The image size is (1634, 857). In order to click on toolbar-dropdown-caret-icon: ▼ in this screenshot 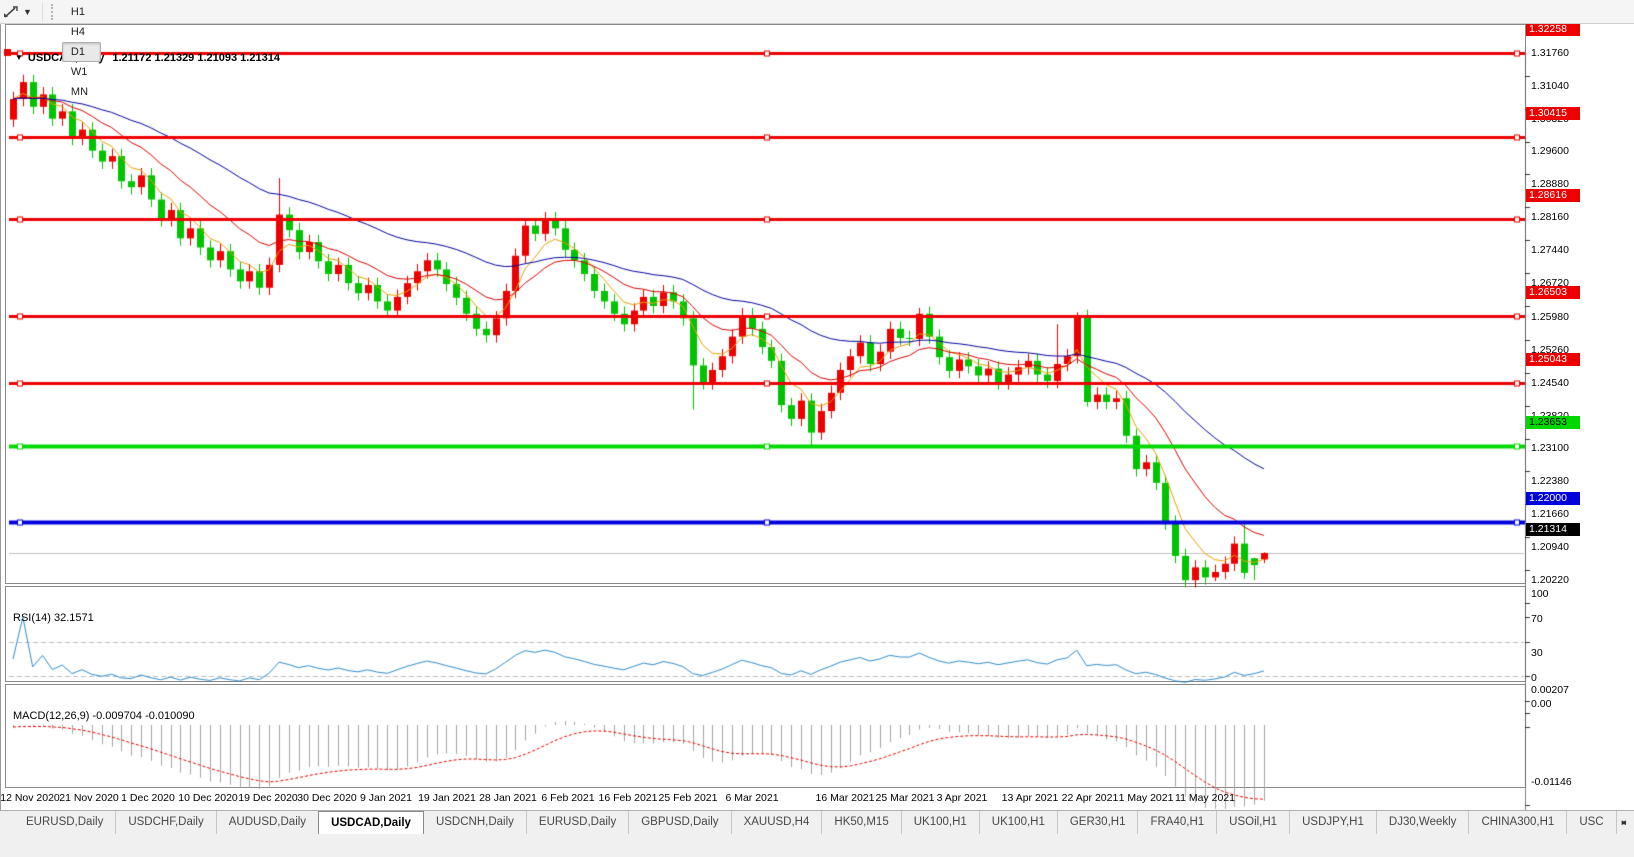, I will do `click(29, 12)`.